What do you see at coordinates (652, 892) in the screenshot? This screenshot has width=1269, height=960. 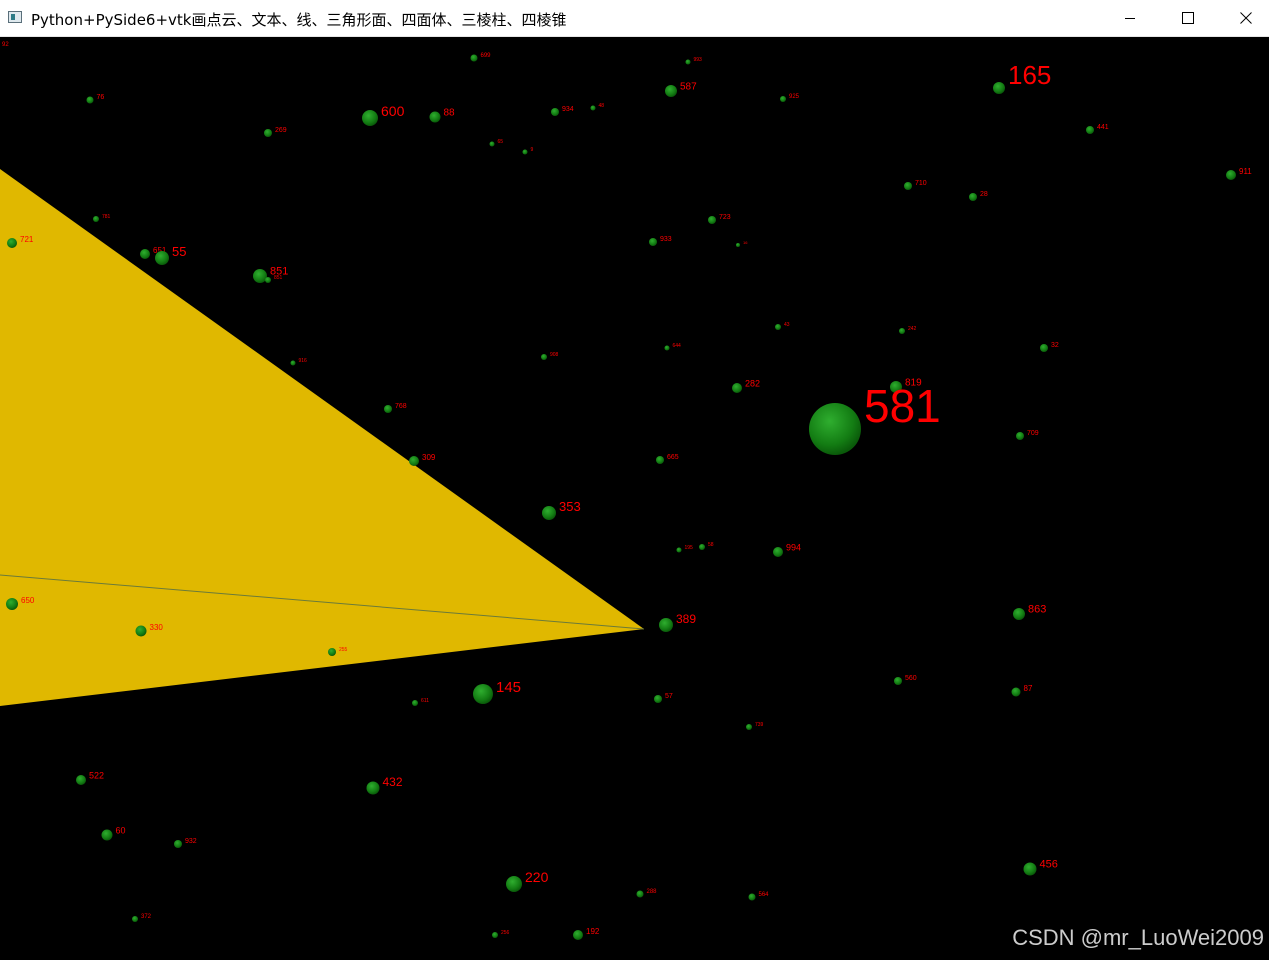 I see `point-label: 288` at bounding box center [652, 892].